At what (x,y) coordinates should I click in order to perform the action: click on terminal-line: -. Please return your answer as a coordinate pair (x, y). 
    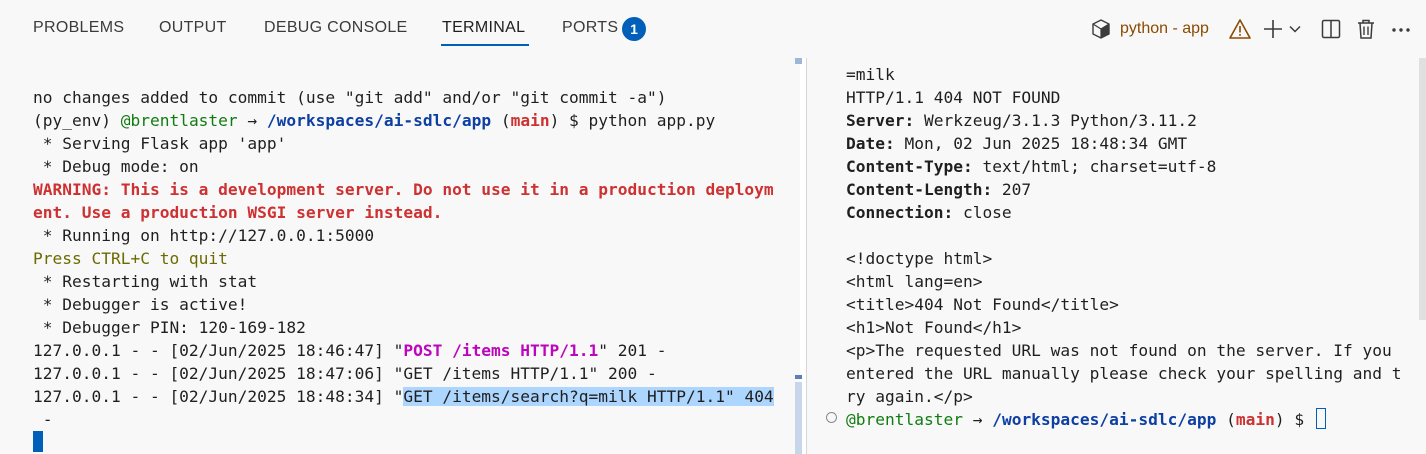
    Looking at the image, I should click on (43, 419).